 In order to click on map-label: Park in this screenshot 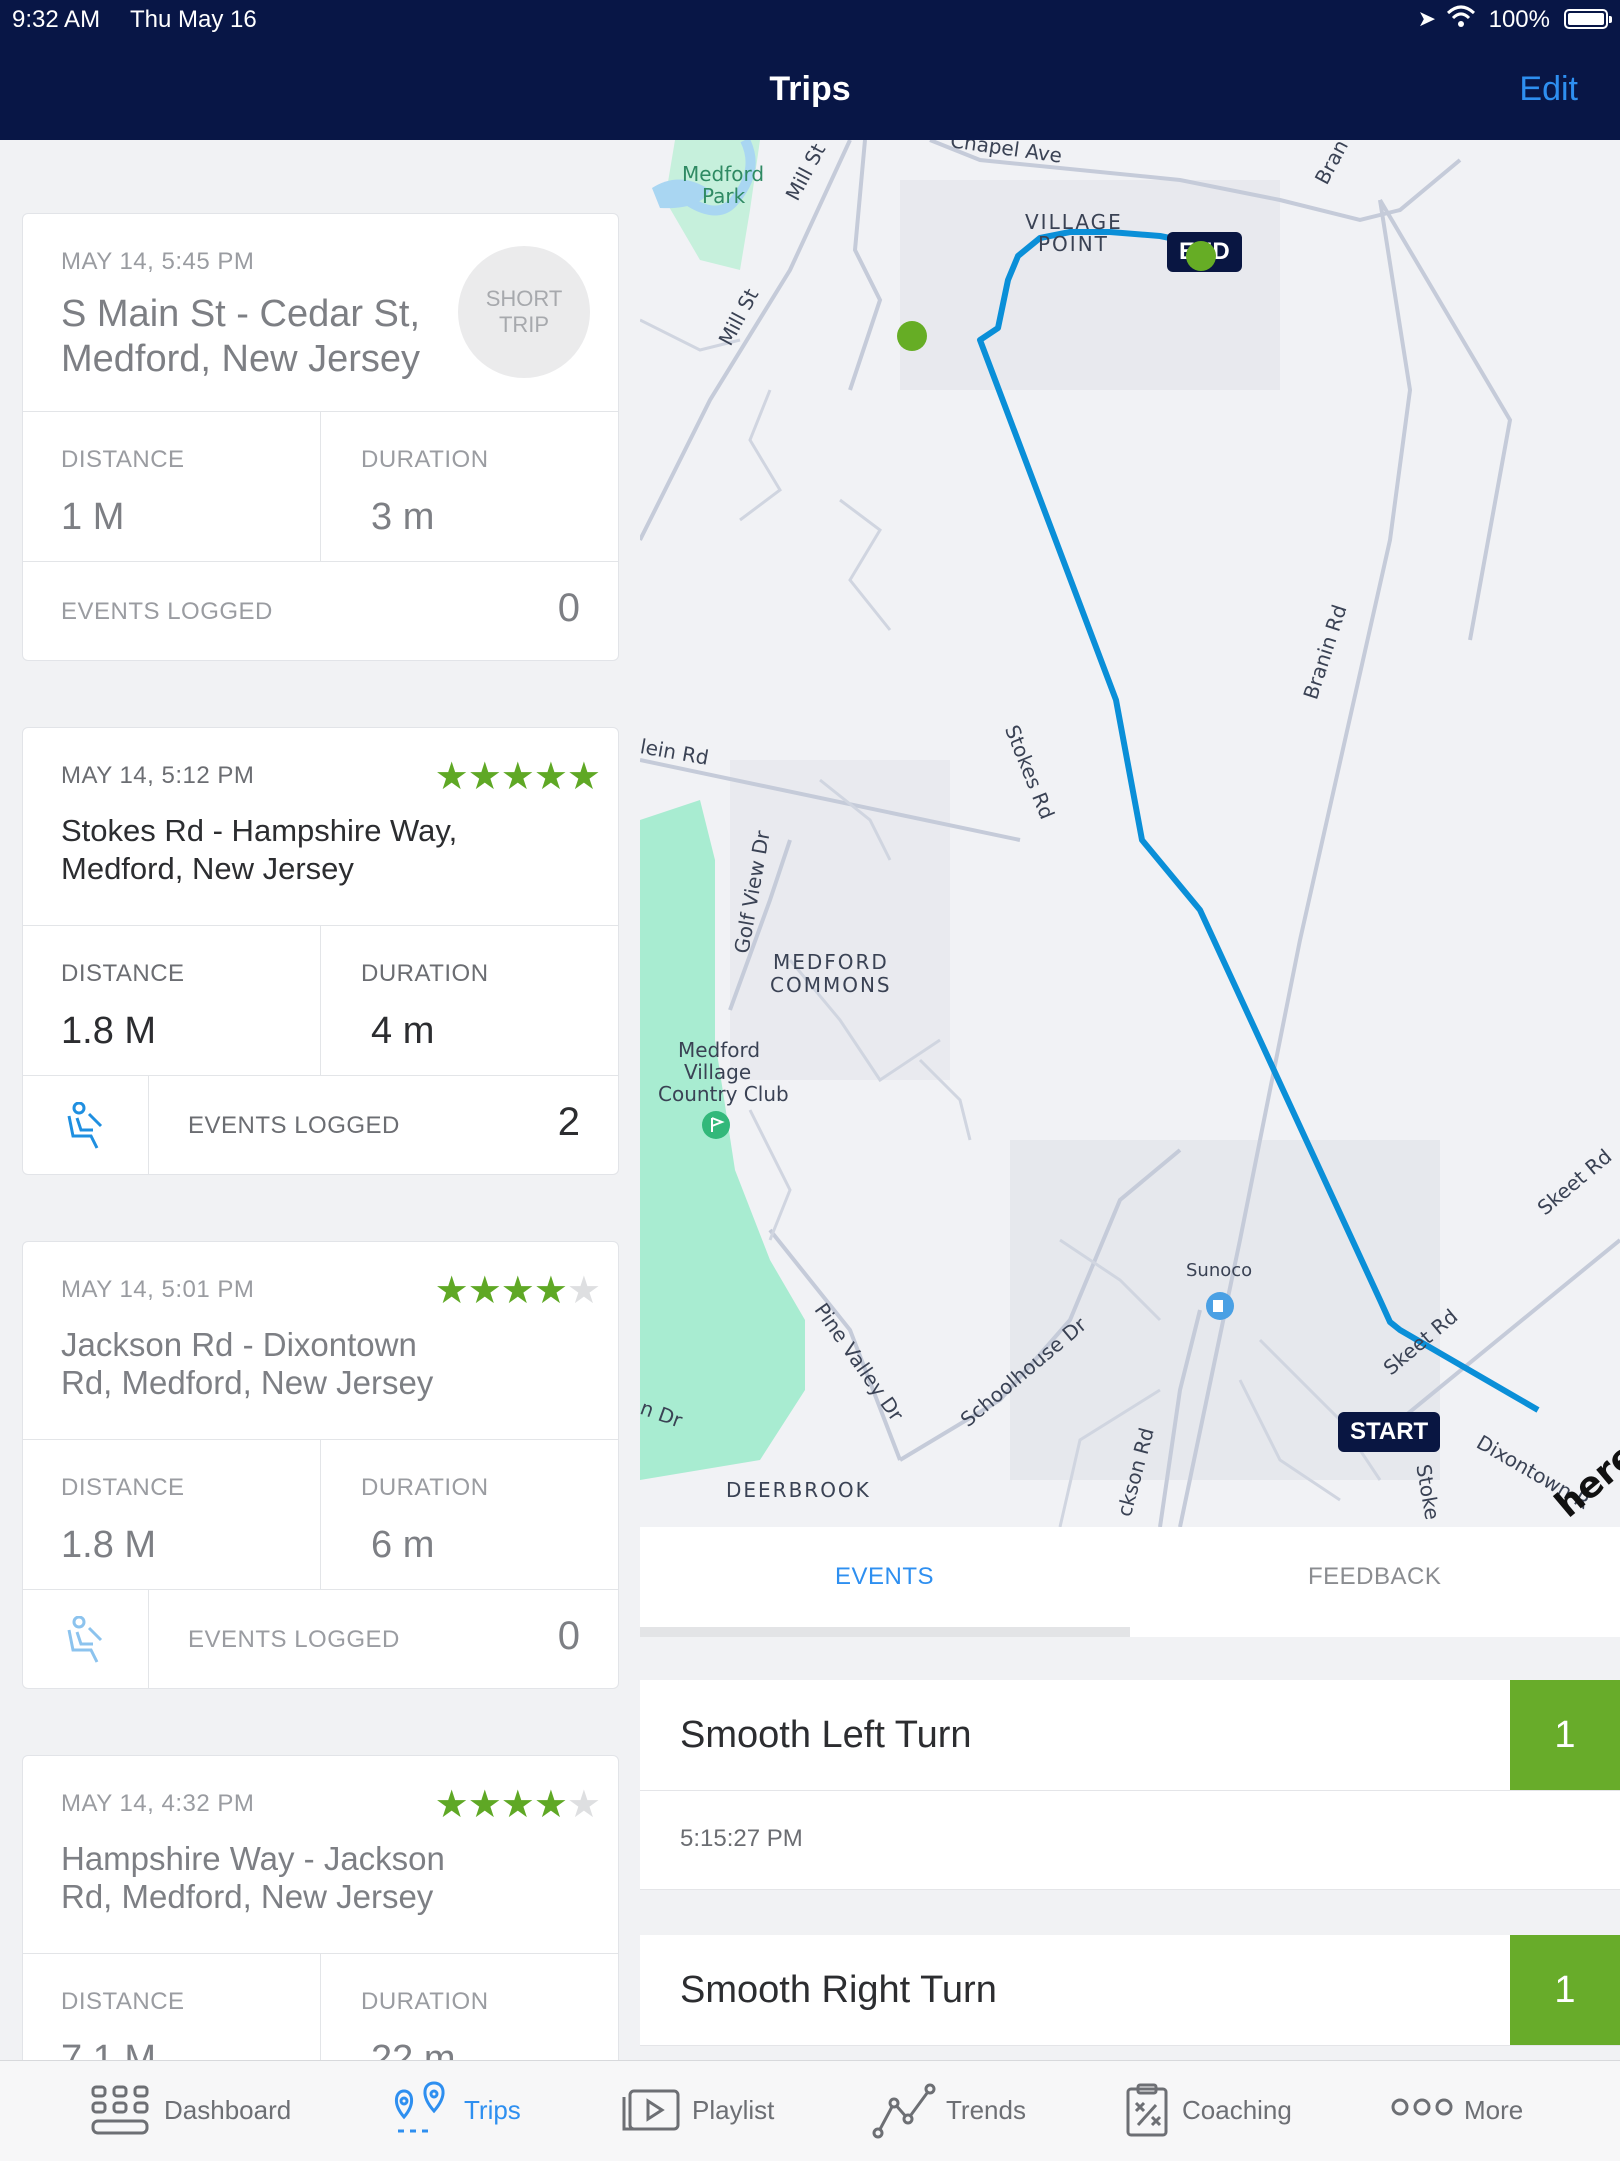, I will do `click(724, 196)`.